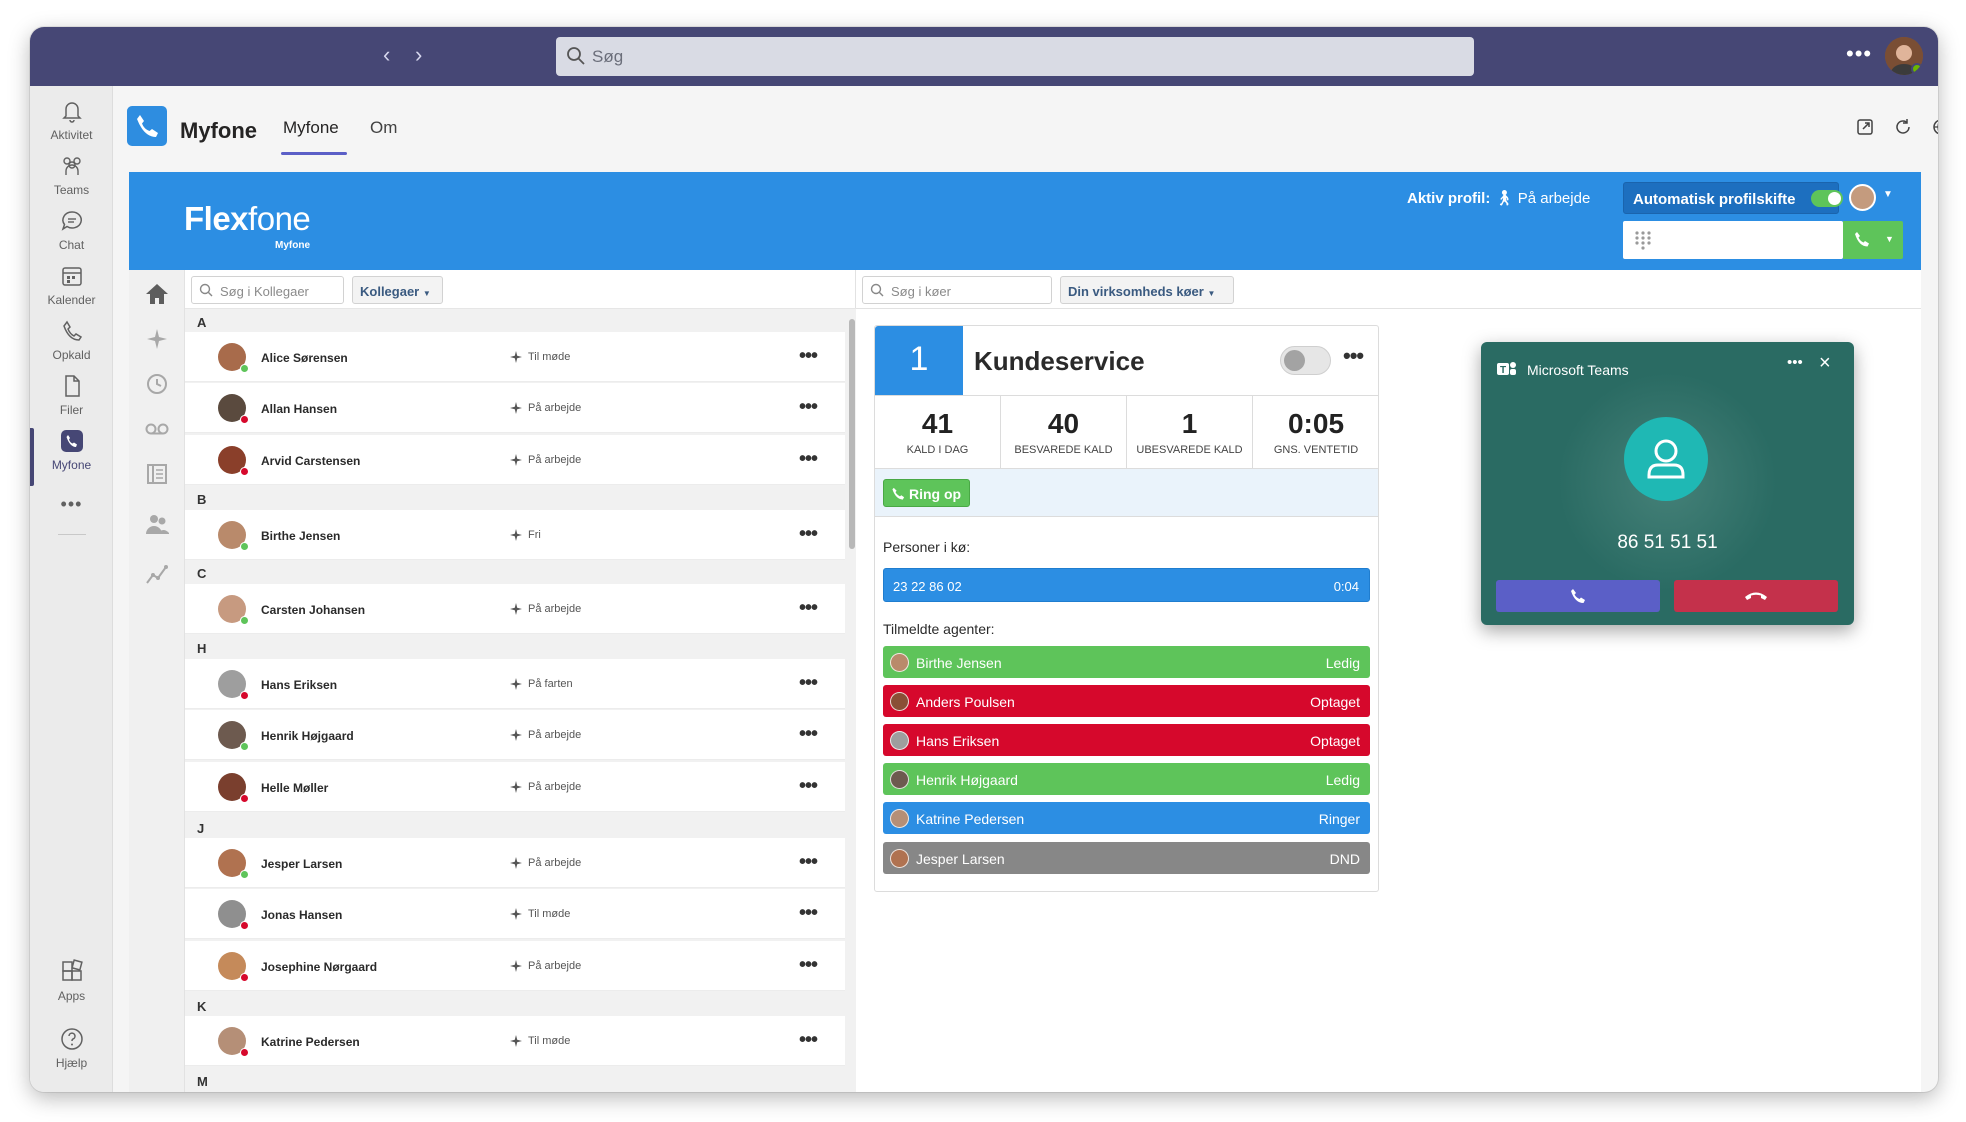 The height and width of the screenshot is (1122, 1966). What do you see at coordinates (515, 684) in the screenshot?
I see `colleague-row: Hans Eriksen På farten •••` at bounding box center [515, 684].